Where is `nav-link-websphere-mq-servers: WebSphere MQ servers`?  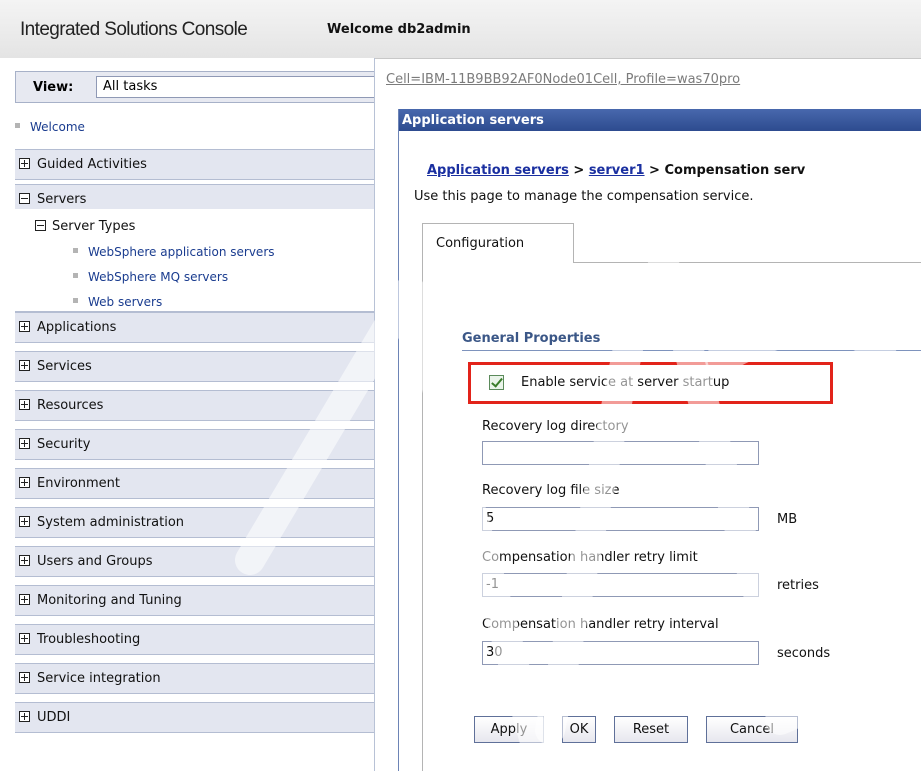
nav-link-websphere-mq-servers: WebSphere MQ servers is located at coordinates (150, 277).